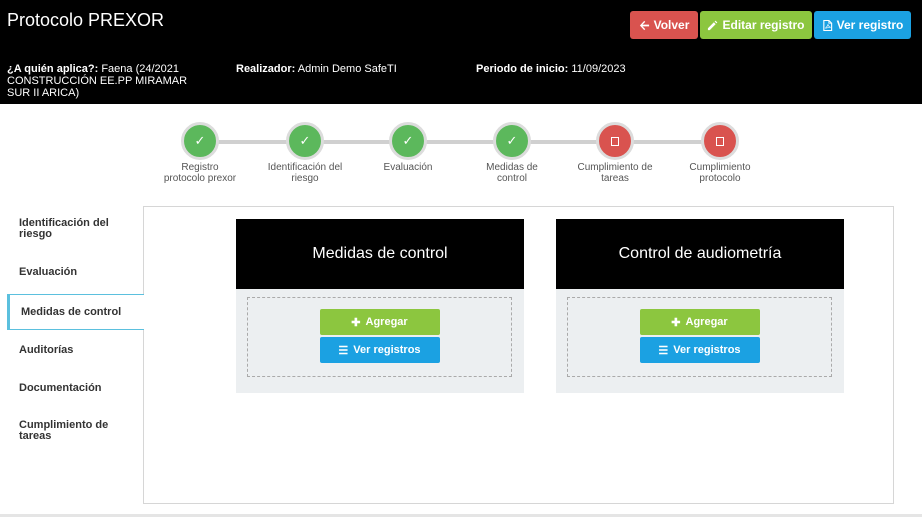 This screenshot has width=922, height=517. What do you see at coordinates (763, 25) in the screenshot?
I see `edit-record-label: Editar registro` at bounding box center [763, 25].